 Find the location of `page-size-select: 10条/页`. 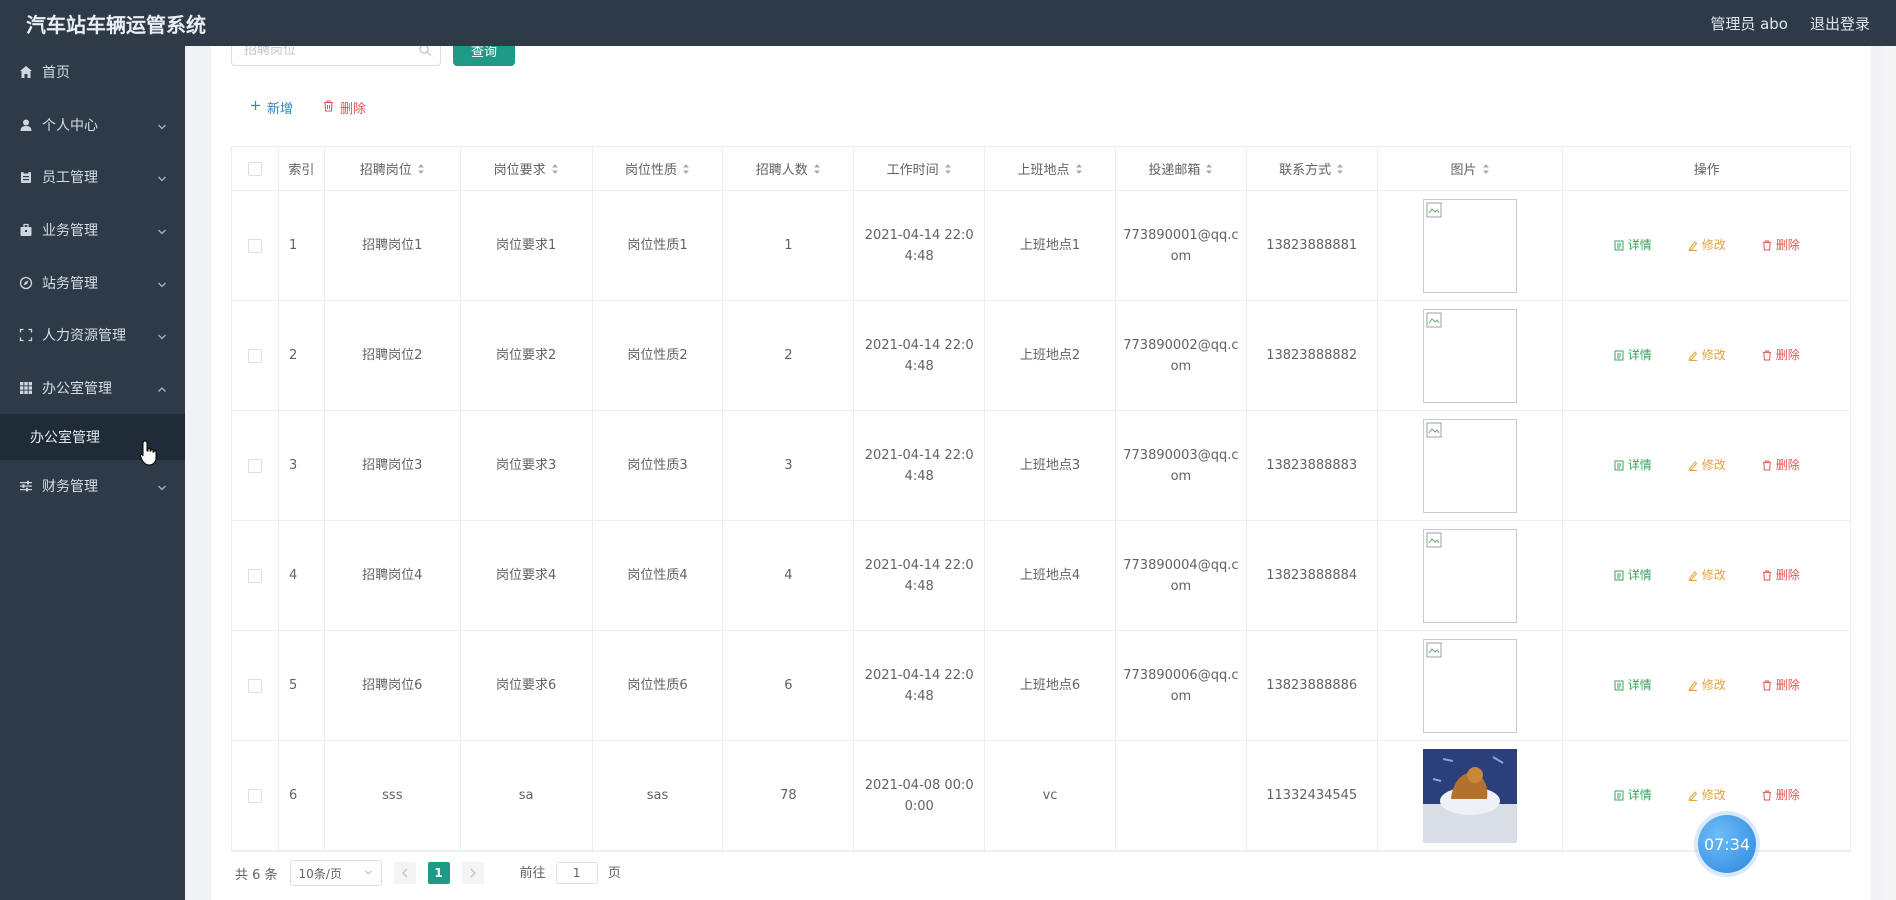

page-size-select: 10条/页 is located at coordinates (335, 873).